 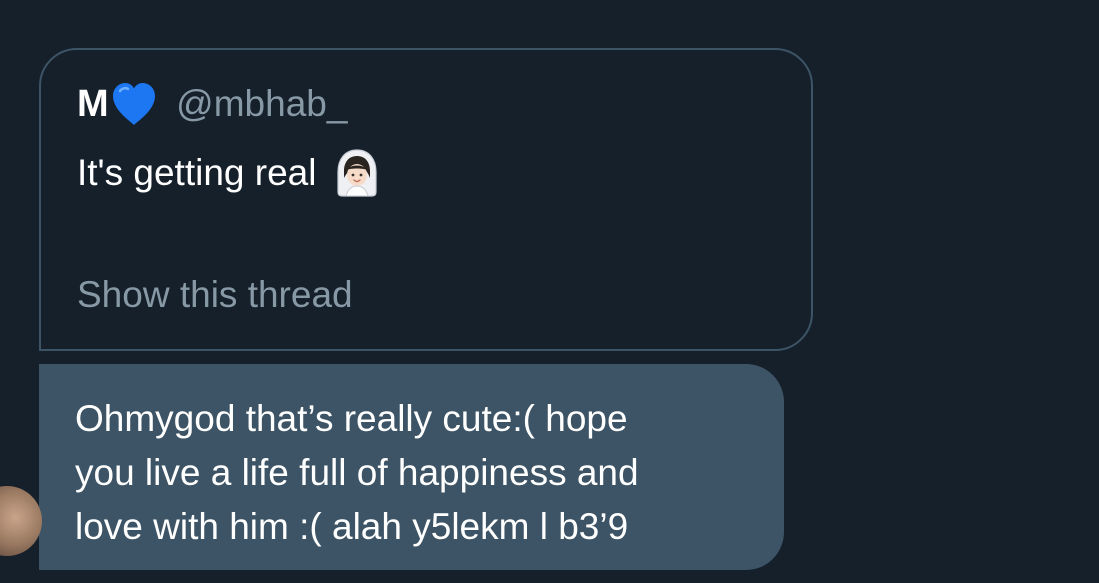 What do you see at coordinates (215, 295) in the screenshot?
I see `show-thread-link: Show this thread` at bounding box center [215, 295].